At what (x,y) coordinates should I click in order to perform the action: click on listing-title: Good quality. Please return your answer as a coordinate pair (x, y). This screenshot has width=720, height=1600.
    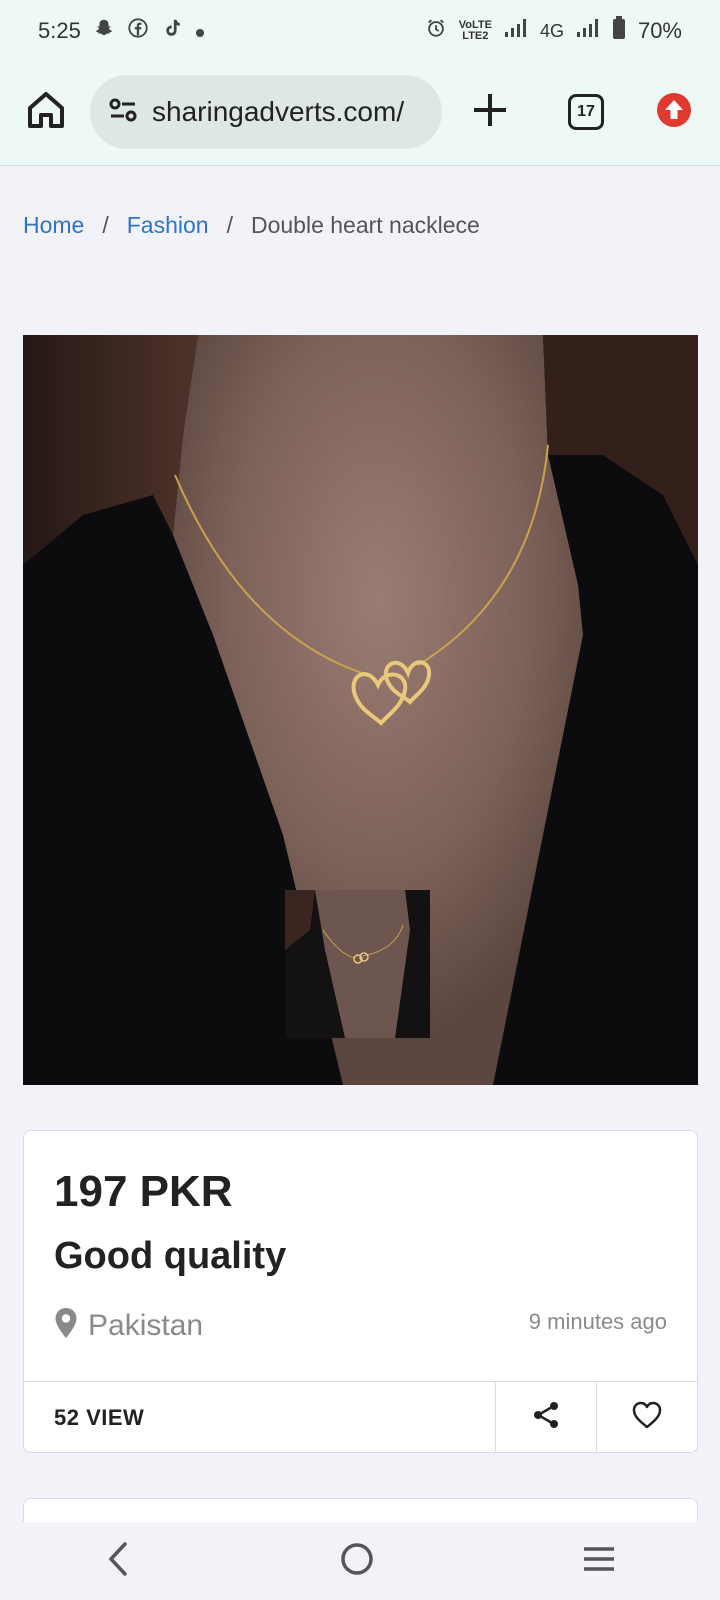
    Looking at the image, I should click on (170, 1256).